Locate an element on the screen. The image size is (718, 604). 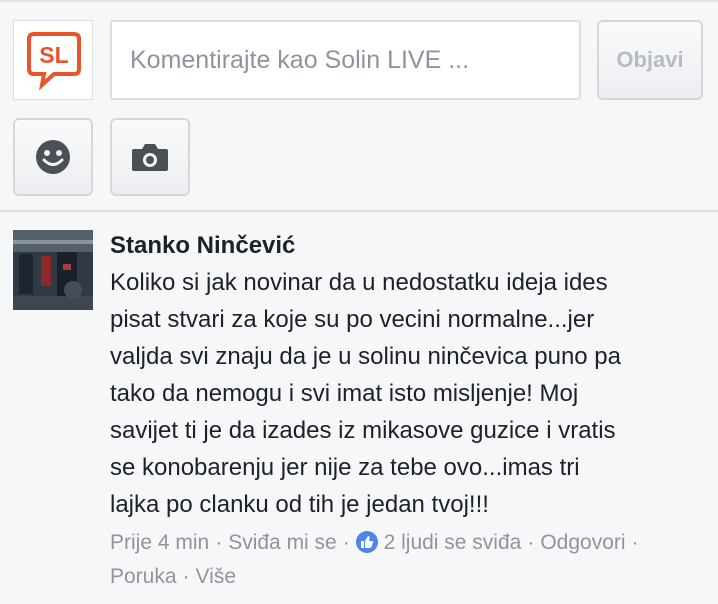
message-link: Poruka is located at coordinates (143, 576).